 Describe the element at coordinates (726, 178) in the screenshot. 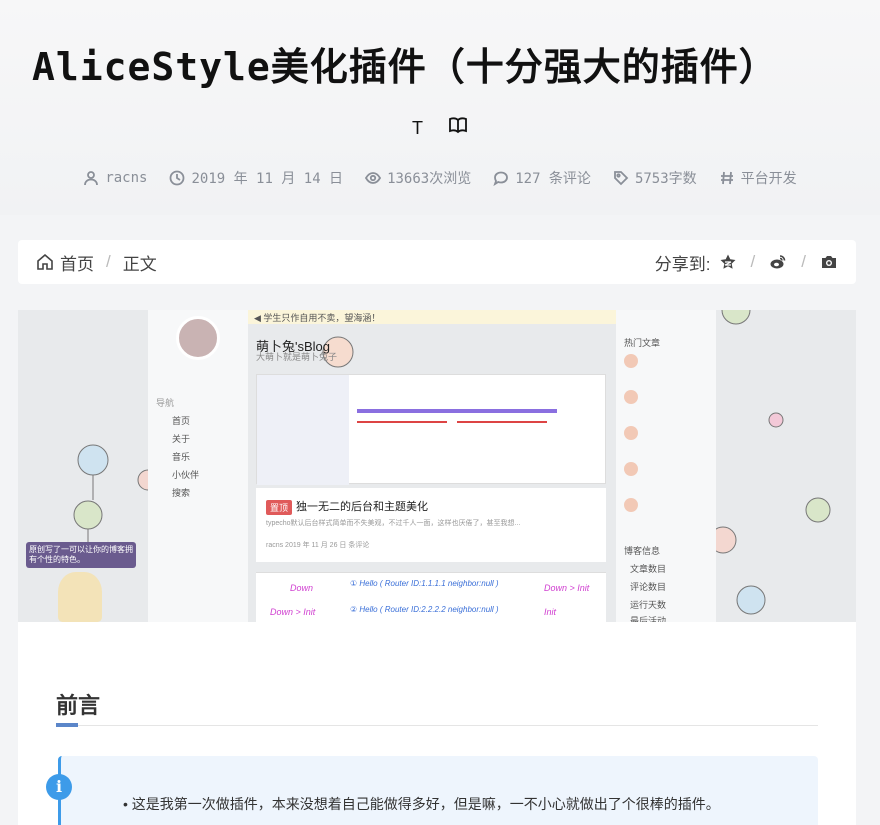

I see `hash-icon` at that location.